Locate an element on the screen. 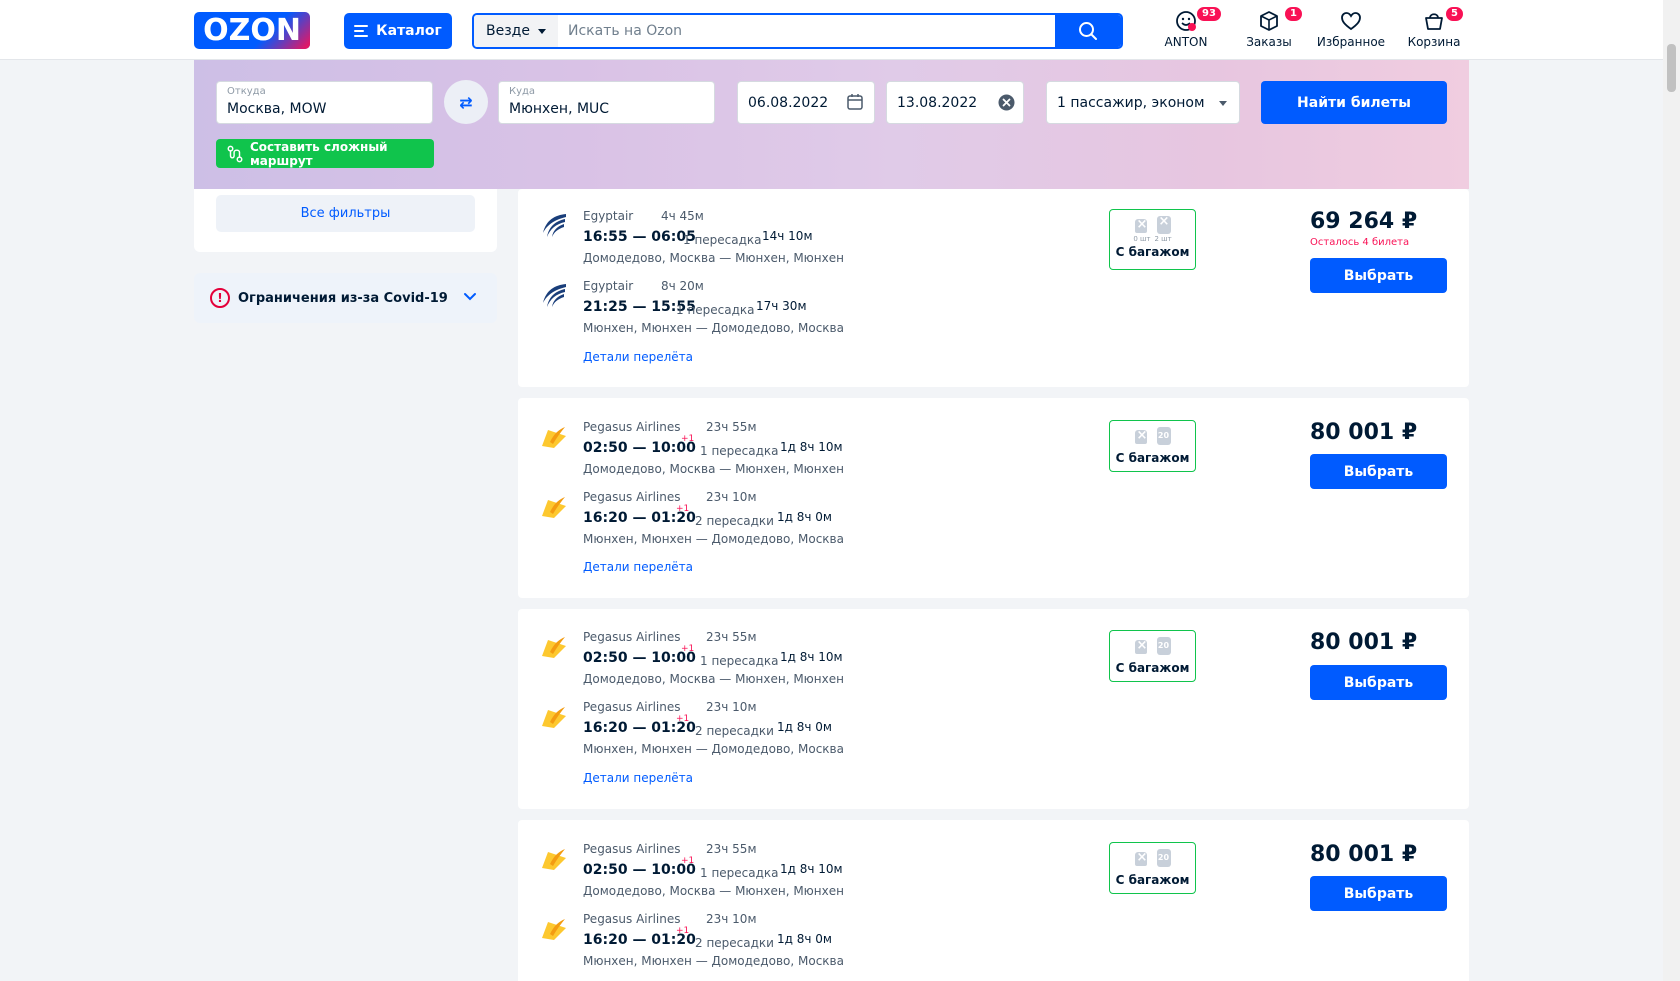 The height and width of the screenshot is (981, 1680). catalog-button: Каталог is located at coordinates (398, 31).